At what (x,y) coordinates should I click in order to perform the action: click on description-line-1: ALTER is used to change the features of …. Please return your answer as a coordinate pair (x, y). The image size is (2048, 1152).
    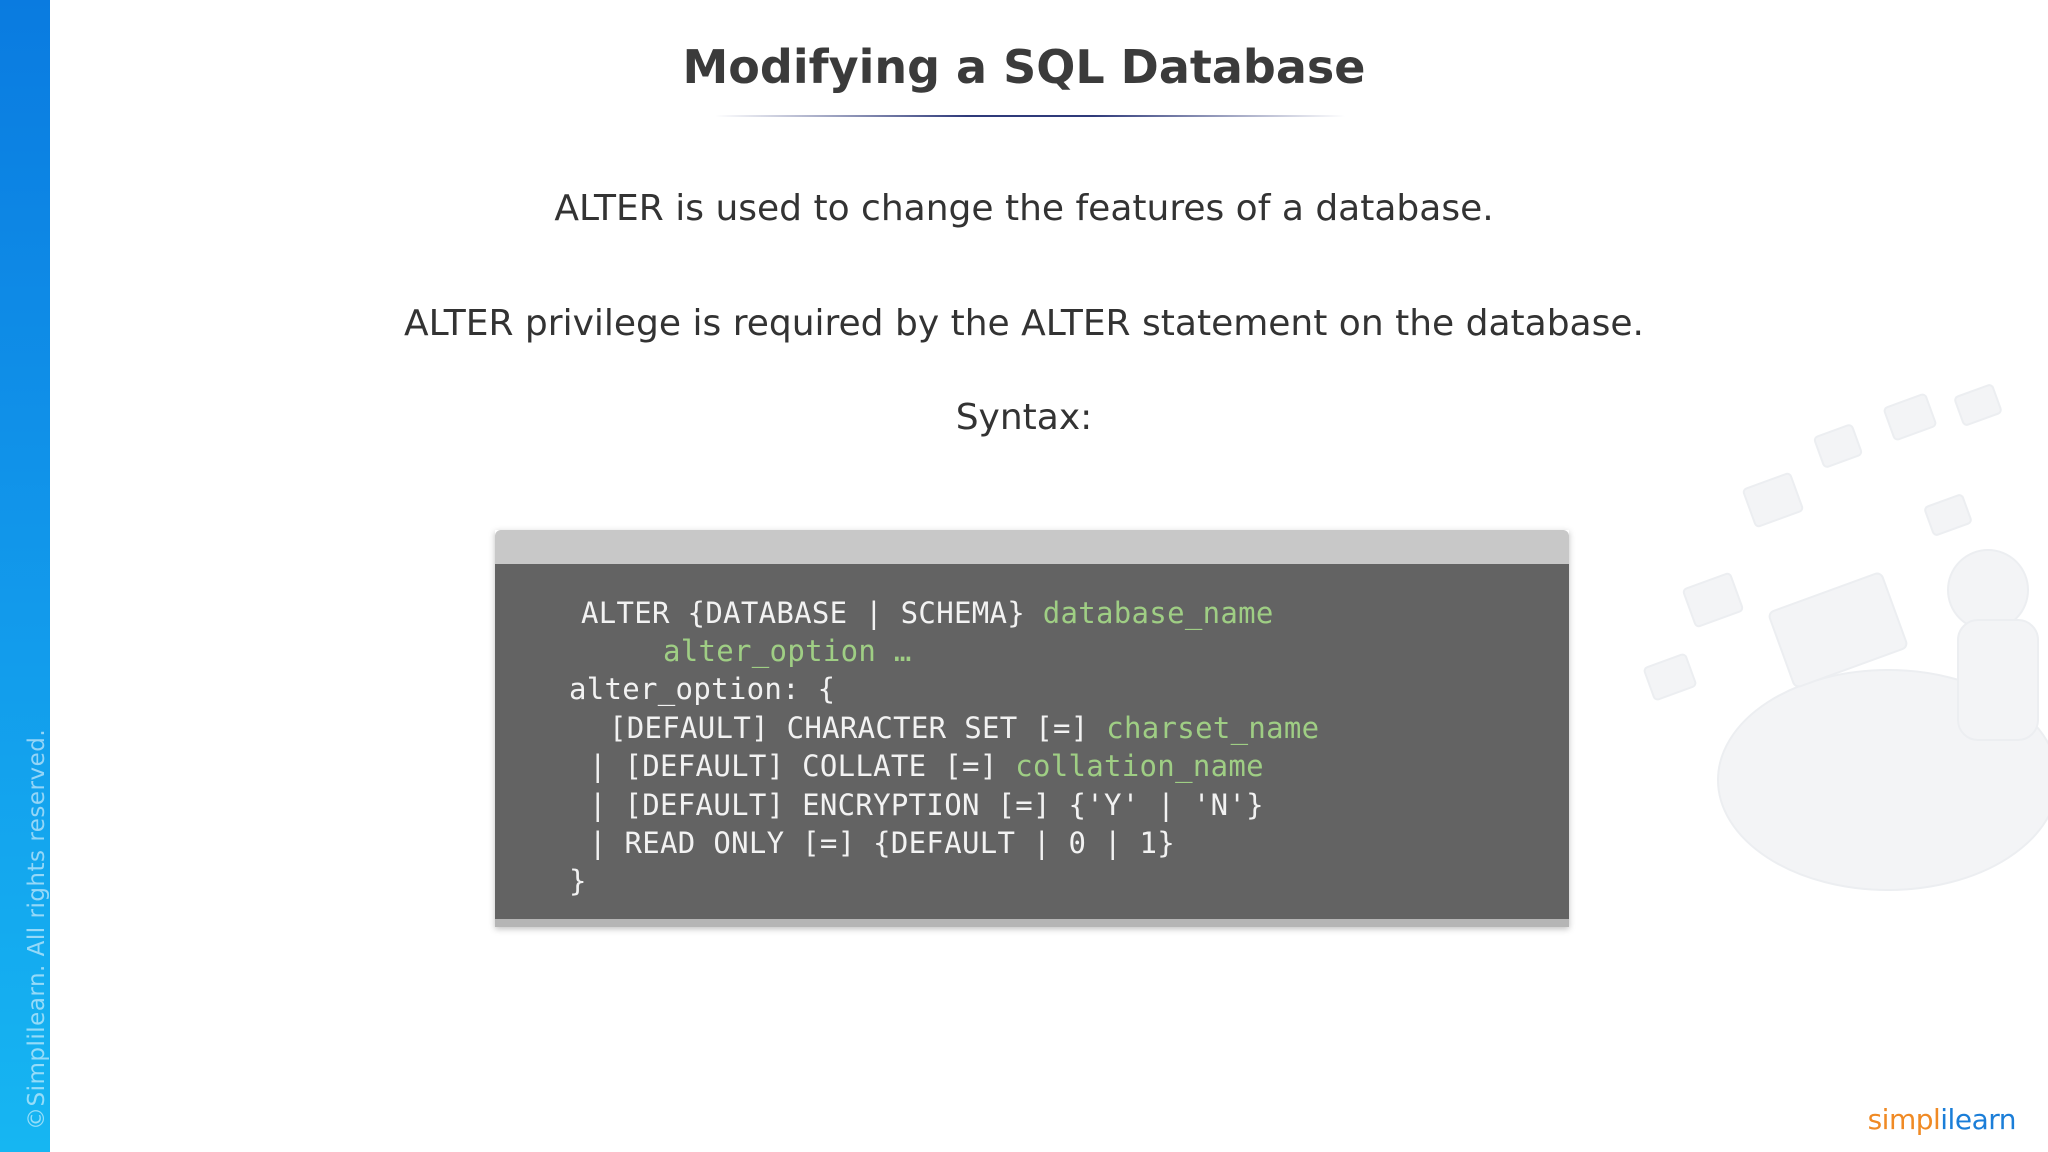
    Looking at the image, I should click on (1024, 208).